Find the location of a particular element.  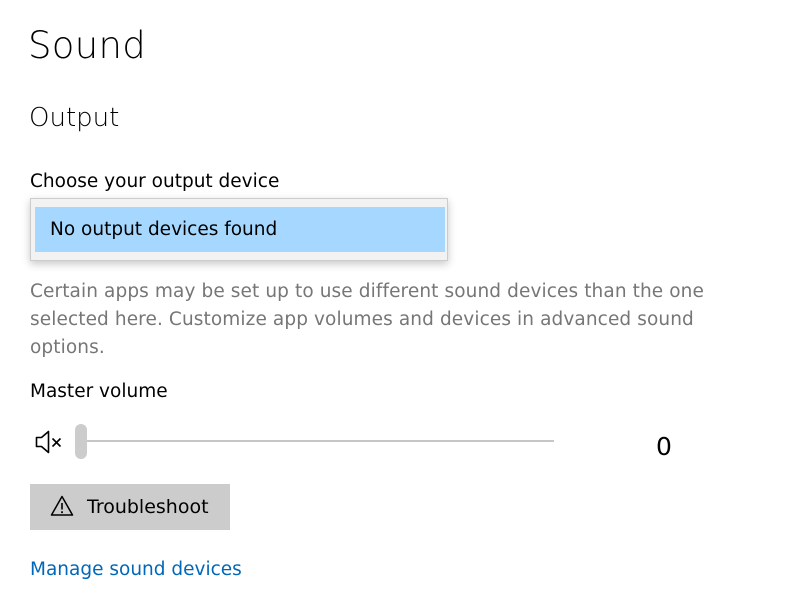

output-section-title: Output is located at coordinates (74, 118).